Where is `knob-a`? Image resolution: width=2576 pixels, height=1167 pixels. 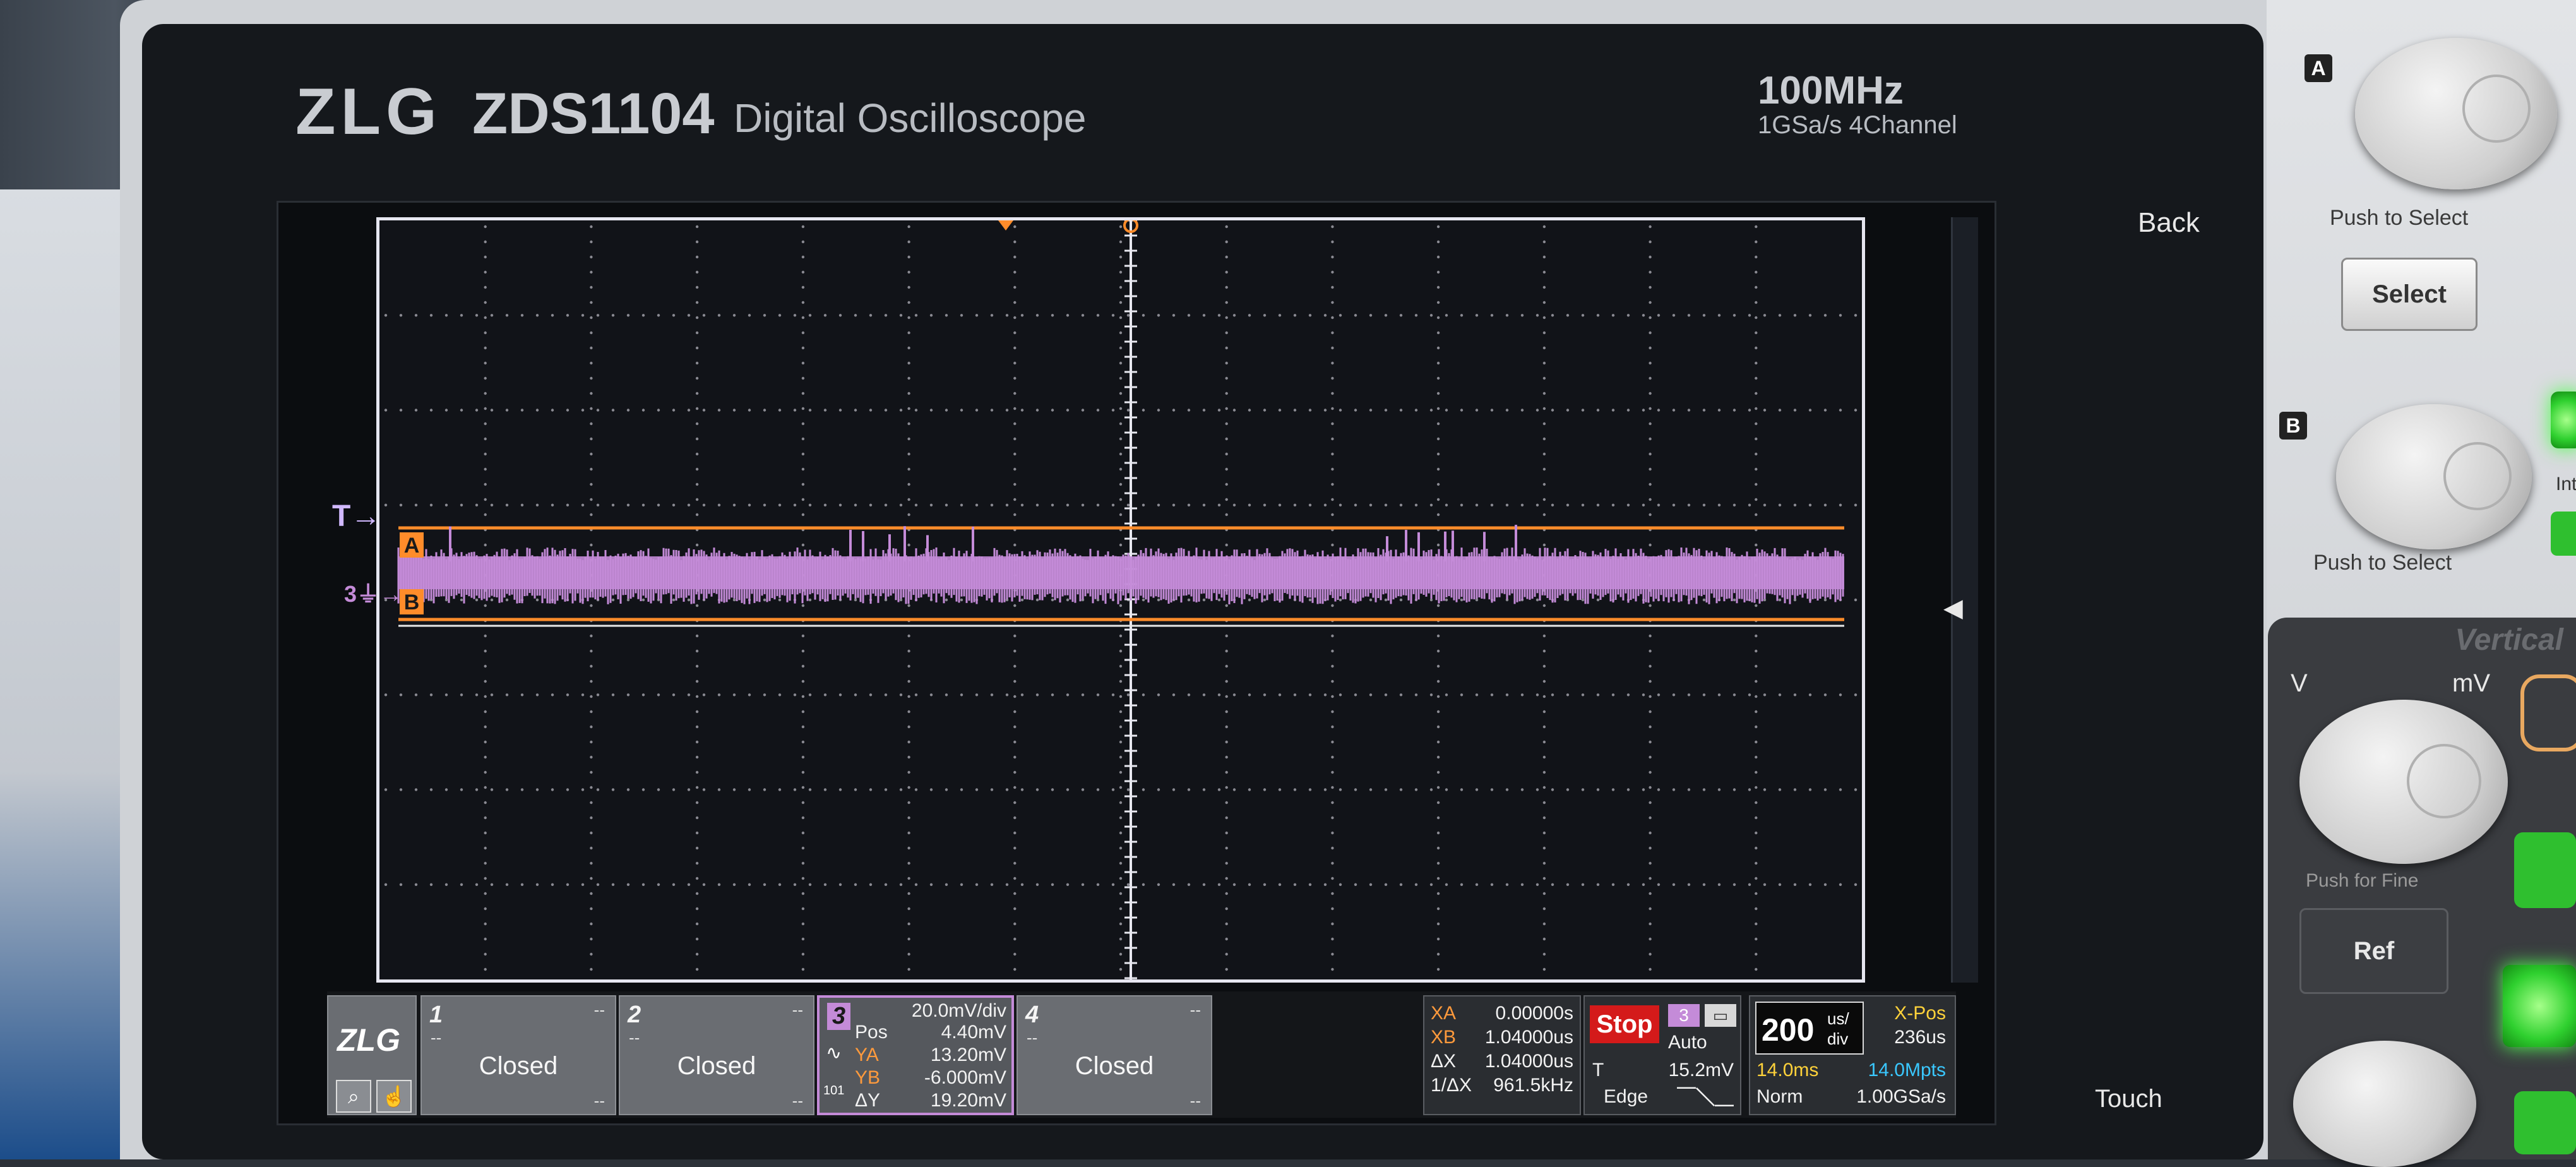
knob-a is located at coordinates (2456, 113).